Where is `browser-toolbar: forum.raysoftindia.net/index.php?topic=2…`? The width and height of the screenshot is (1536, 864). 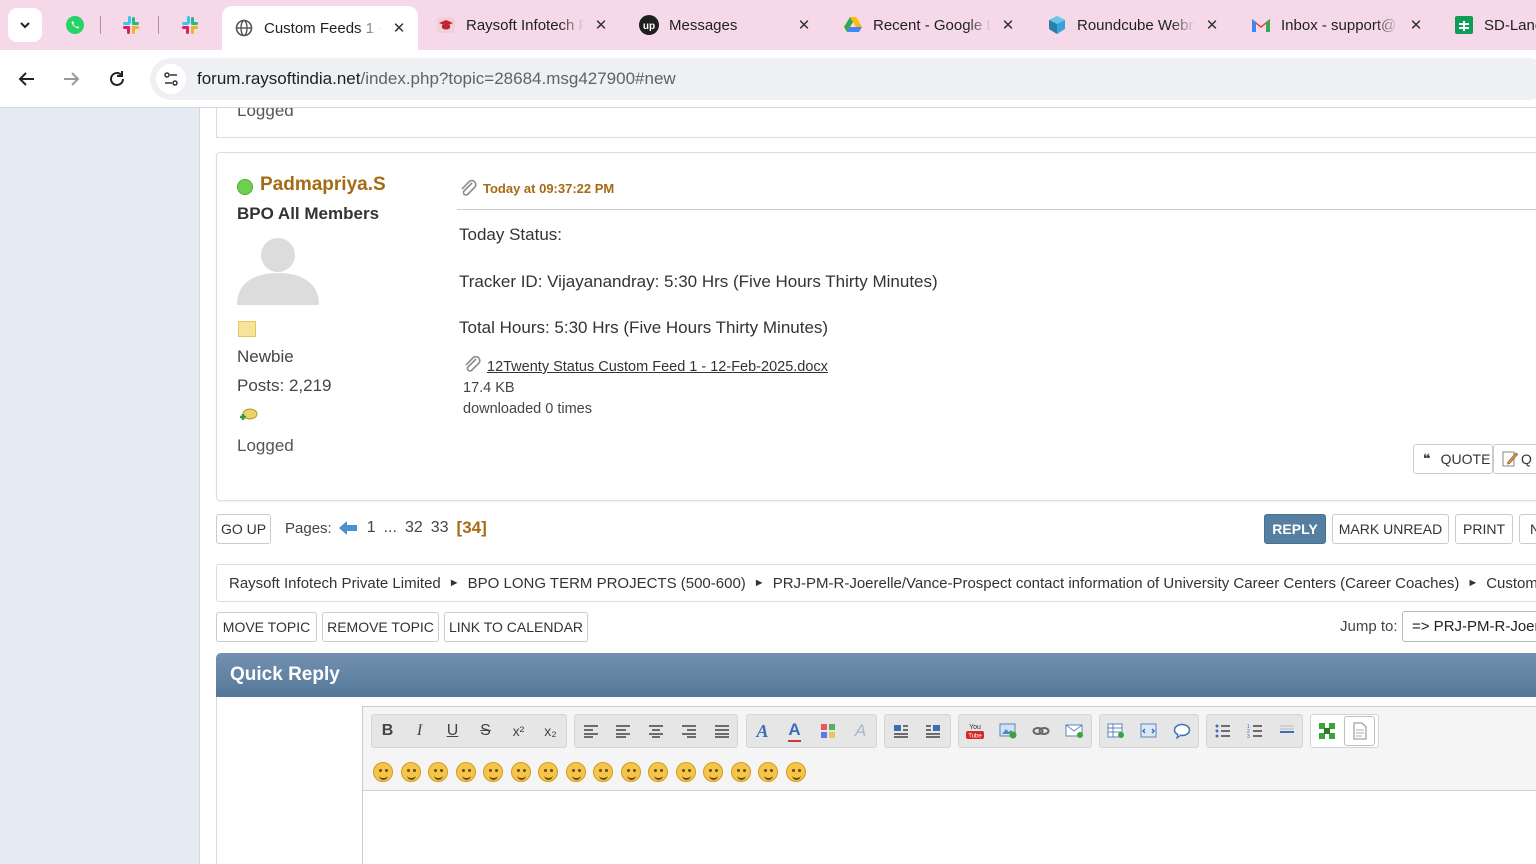 browser-toolbar: forum.raysoftindia.net/index.php?topic=2… is located at coordinates (768, 79).